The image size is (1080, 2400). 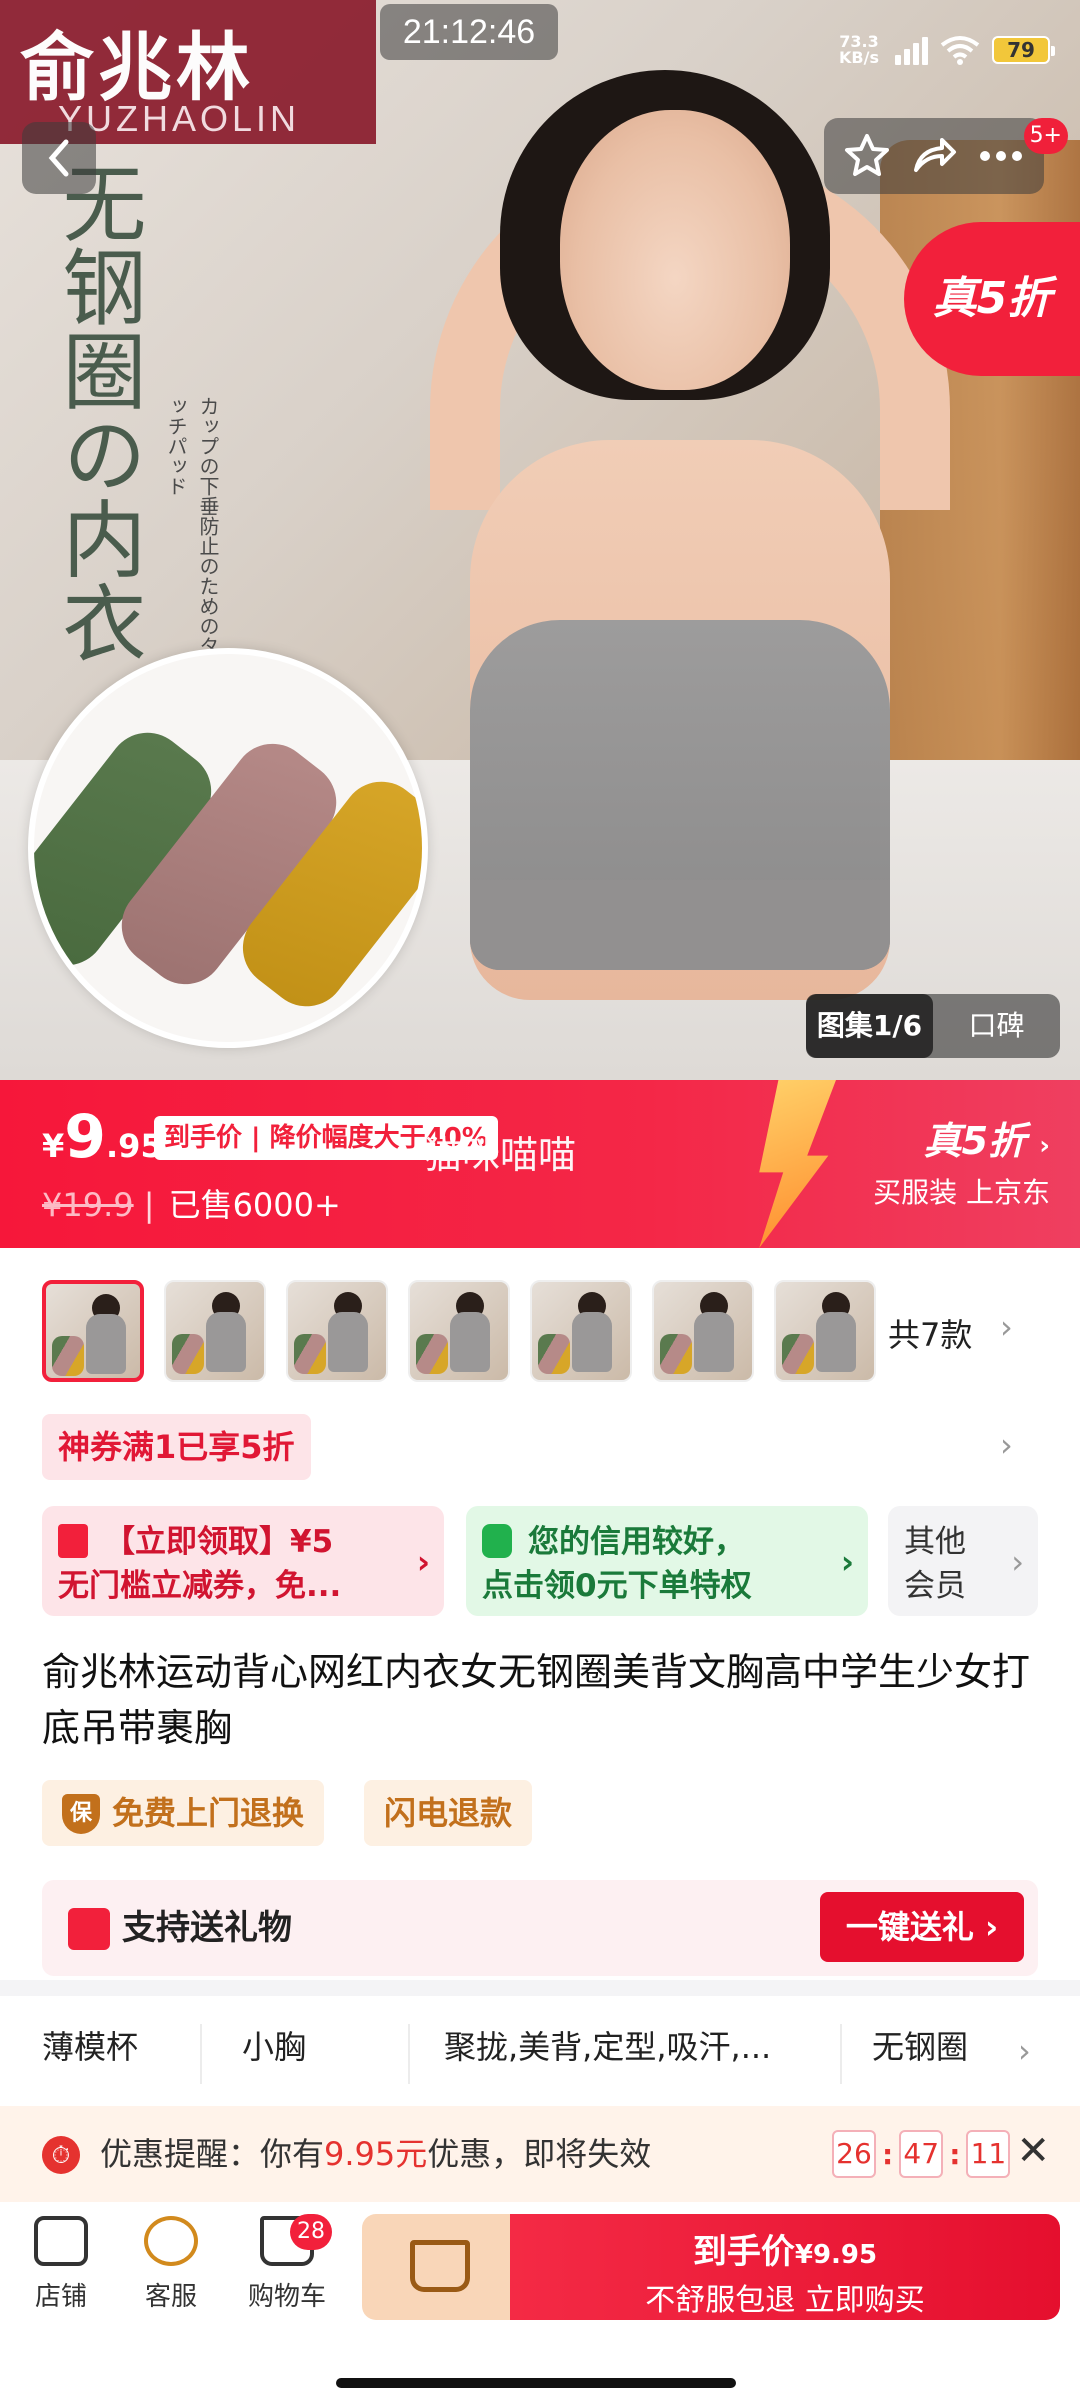 I want to click on hero-vertical-title: 无钢圈の内衣, so click(x=98, y=412).